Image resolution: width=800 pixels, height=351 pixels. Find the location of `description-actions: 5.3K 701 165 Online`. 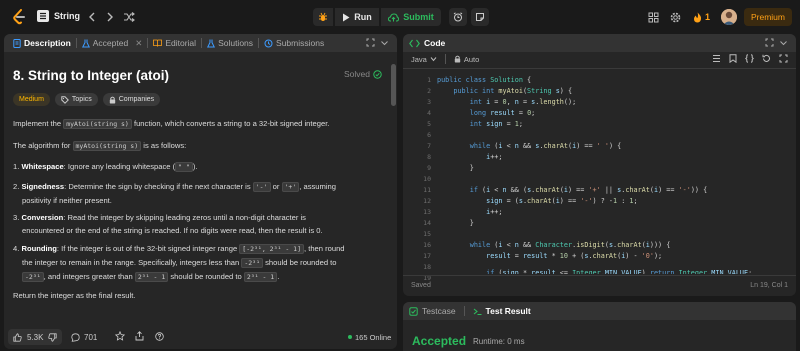

description-actions: 5.3K 701 165 Online is located at coordinates (200, 337).